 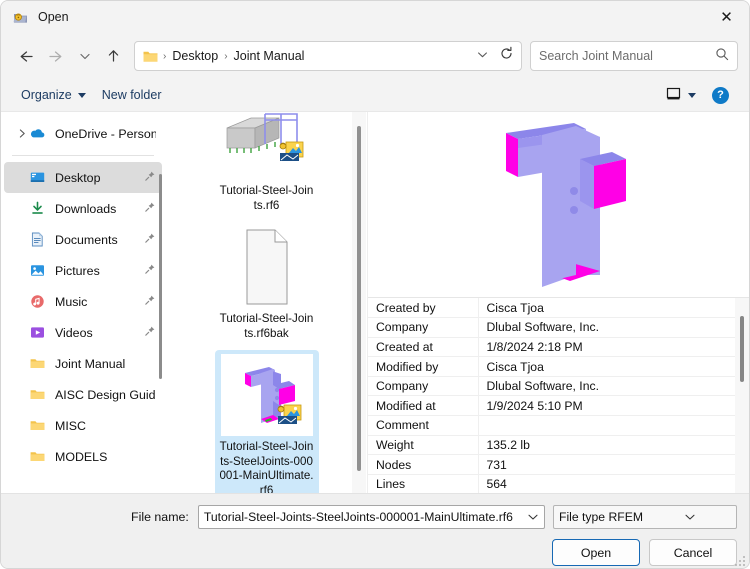 I want to click on help-button: ?, so click(x=720, y=95).